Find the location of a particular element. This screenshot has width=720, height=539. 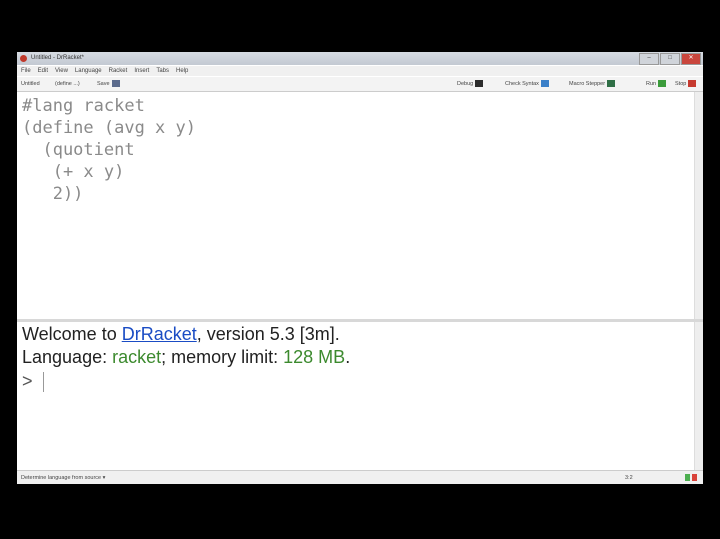

language-value: racket is located at coordinates (137, 357).